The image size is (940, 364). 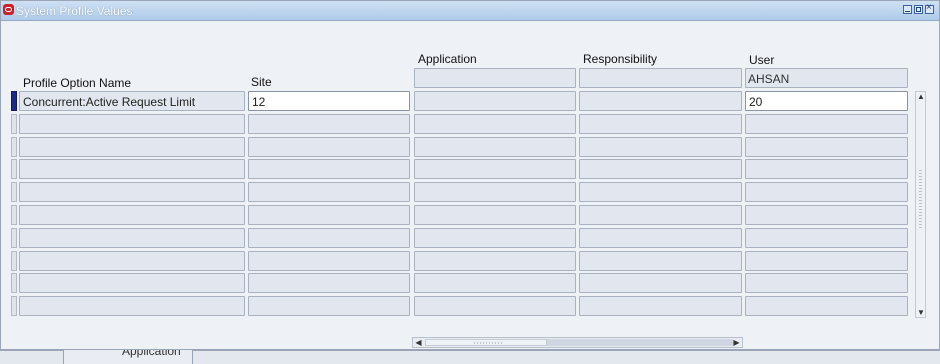 What do you see at coordinates (8, 9) in the screenshot?
I see `oracle-app-icon` at bounding box center [8, 9].